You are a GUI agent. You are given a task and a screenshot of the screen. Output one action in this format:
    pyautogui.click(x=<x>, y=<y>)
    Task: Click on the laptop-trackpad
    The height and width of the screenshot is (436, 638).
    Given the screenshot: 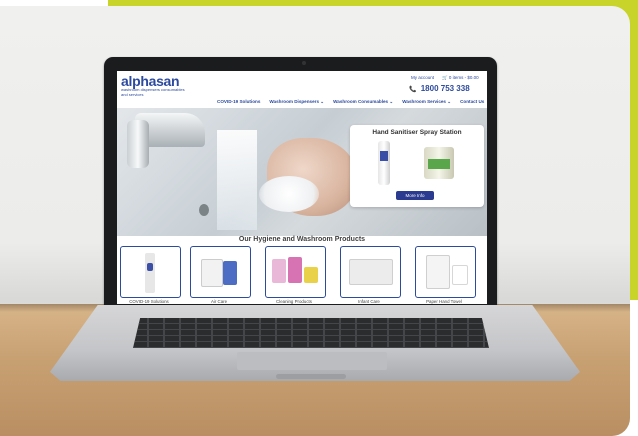 What is the action you would take?
    pyautogui.click(x=312, y=361)
    